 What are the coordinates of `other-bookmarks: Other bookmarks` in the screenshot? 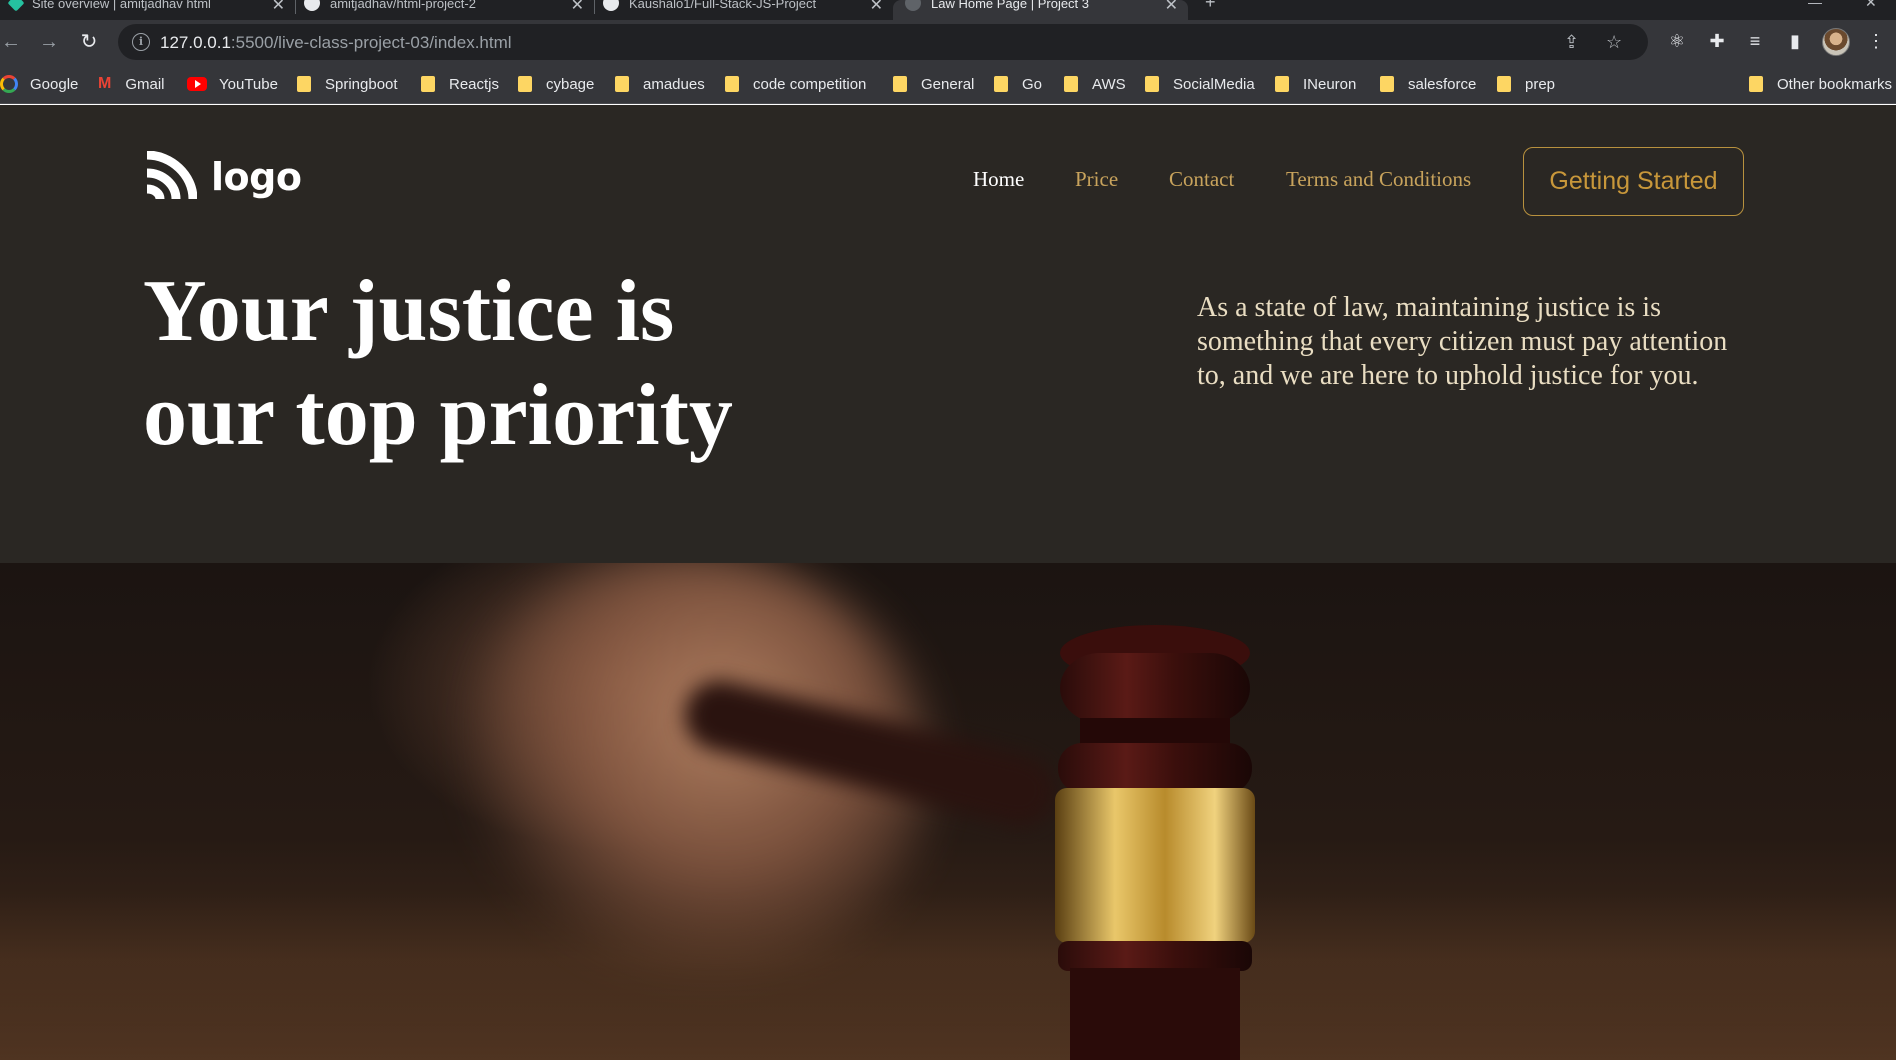 It's located at (1820, 84).